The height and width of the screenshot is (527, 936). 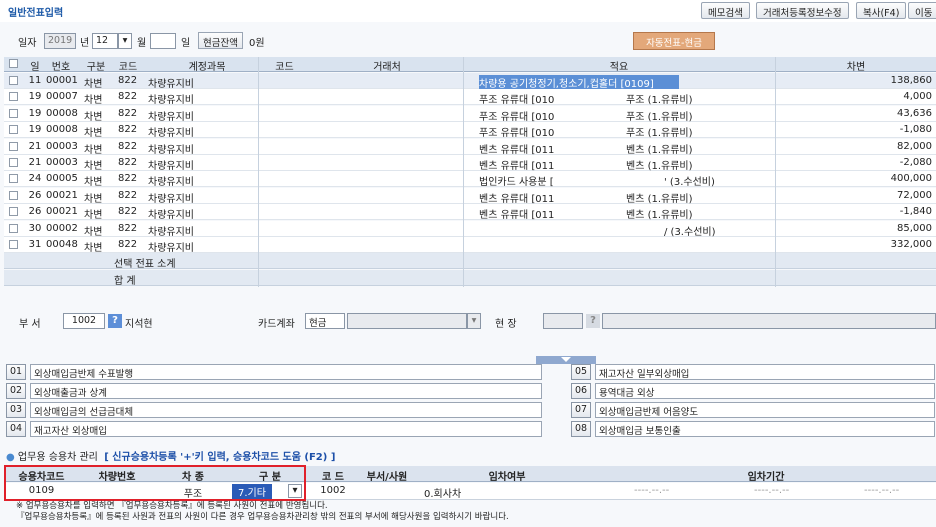 I want to click on cell-memo-detail: 벤츠 (1.유류비), so click(x=659, y=150).